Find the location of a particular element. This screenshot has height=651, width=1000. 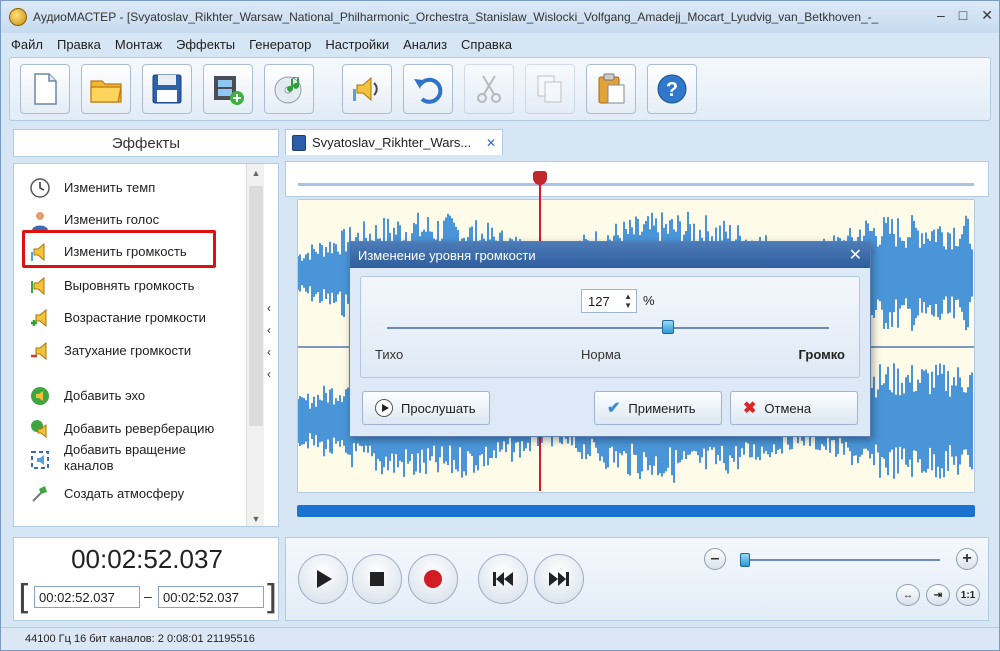

spin-down-icon: ▼ is located at coordinates (628, 305).